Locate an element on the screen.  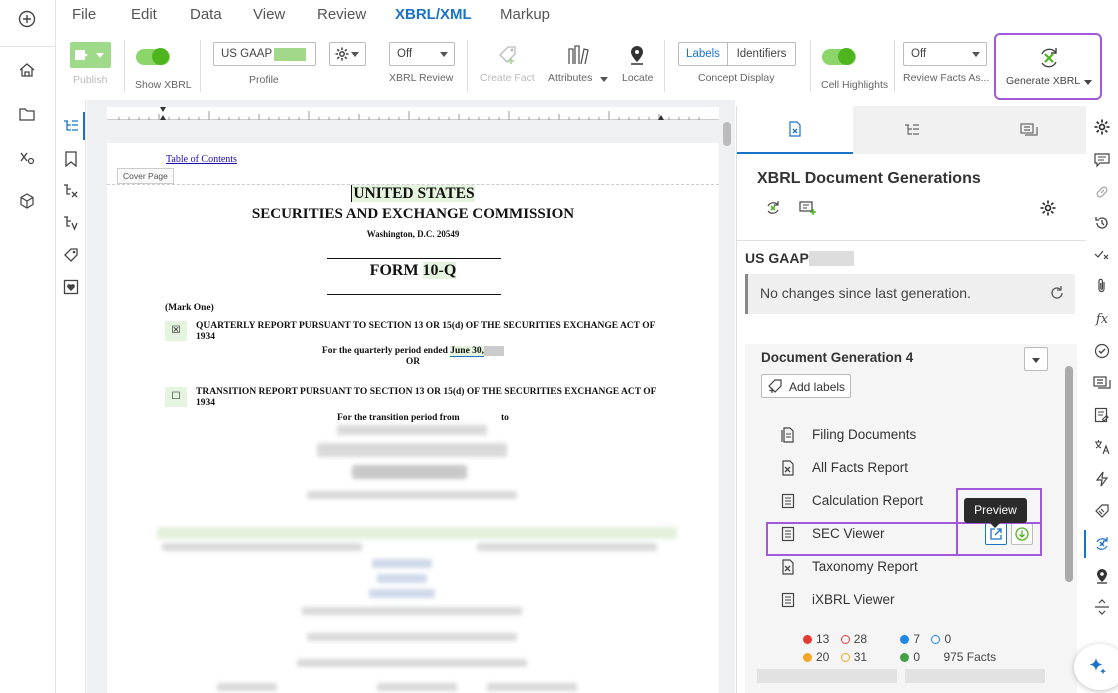
form-type-fact: 10-Q is located at coordinates (439, 270).